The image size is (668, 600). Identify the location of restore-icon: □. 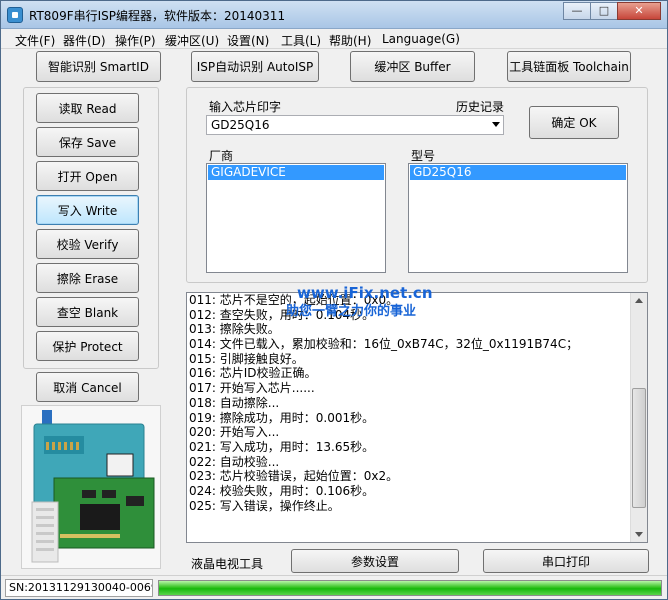
(604, 11).